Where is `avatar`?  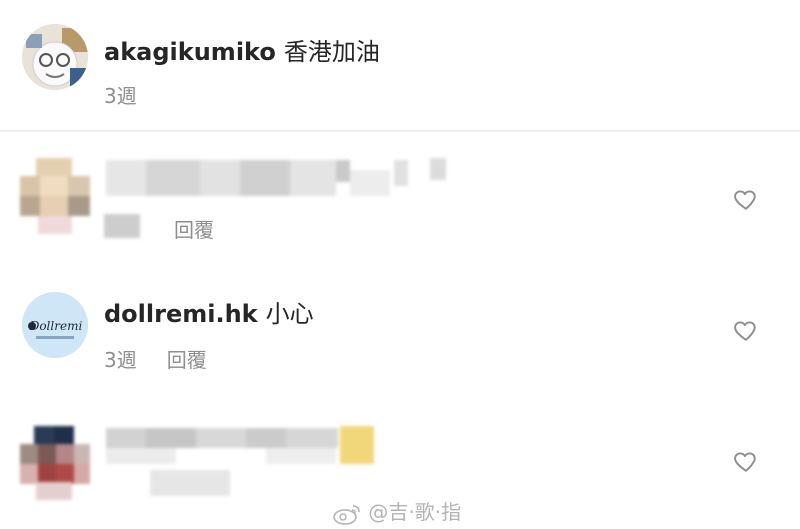 avatar is located at coordinates (55, 57).